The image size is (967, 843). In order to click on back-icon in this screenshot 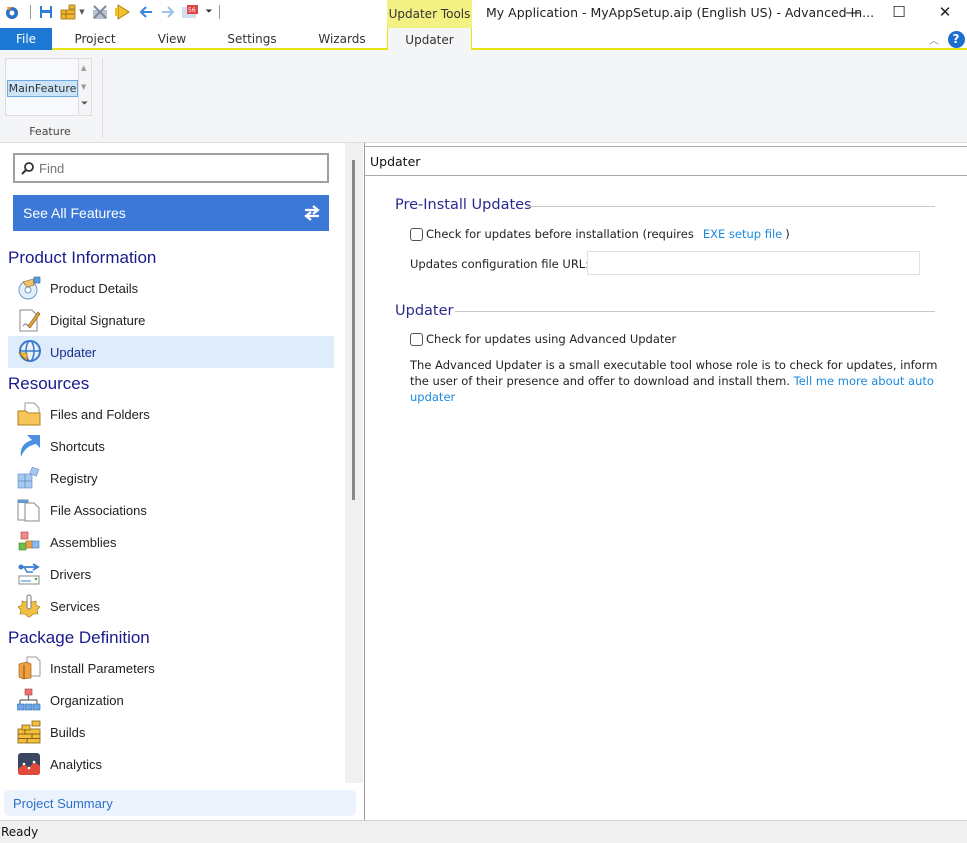, I will do `click(146, 12)`.